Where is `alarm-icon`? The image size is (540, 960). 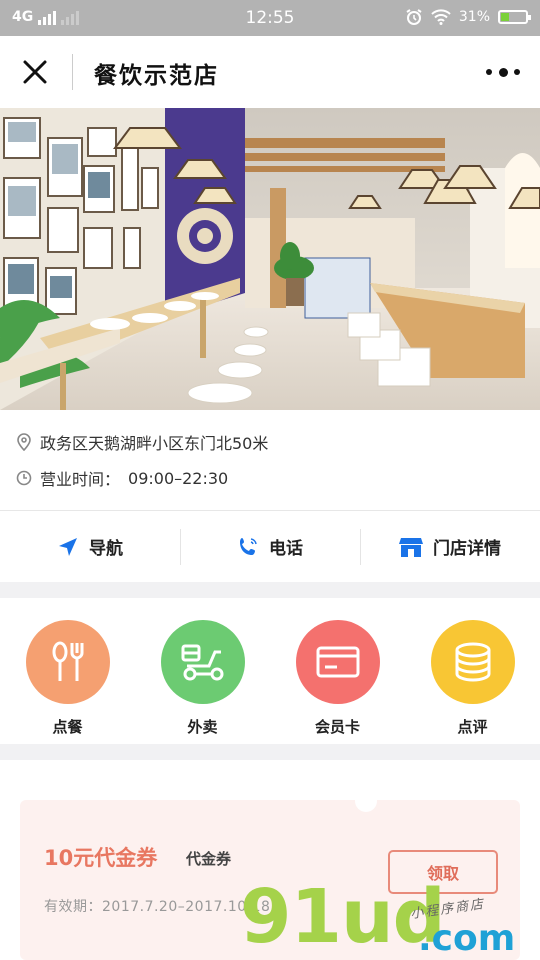 alarm-icon is located at coordinates (414, 17).